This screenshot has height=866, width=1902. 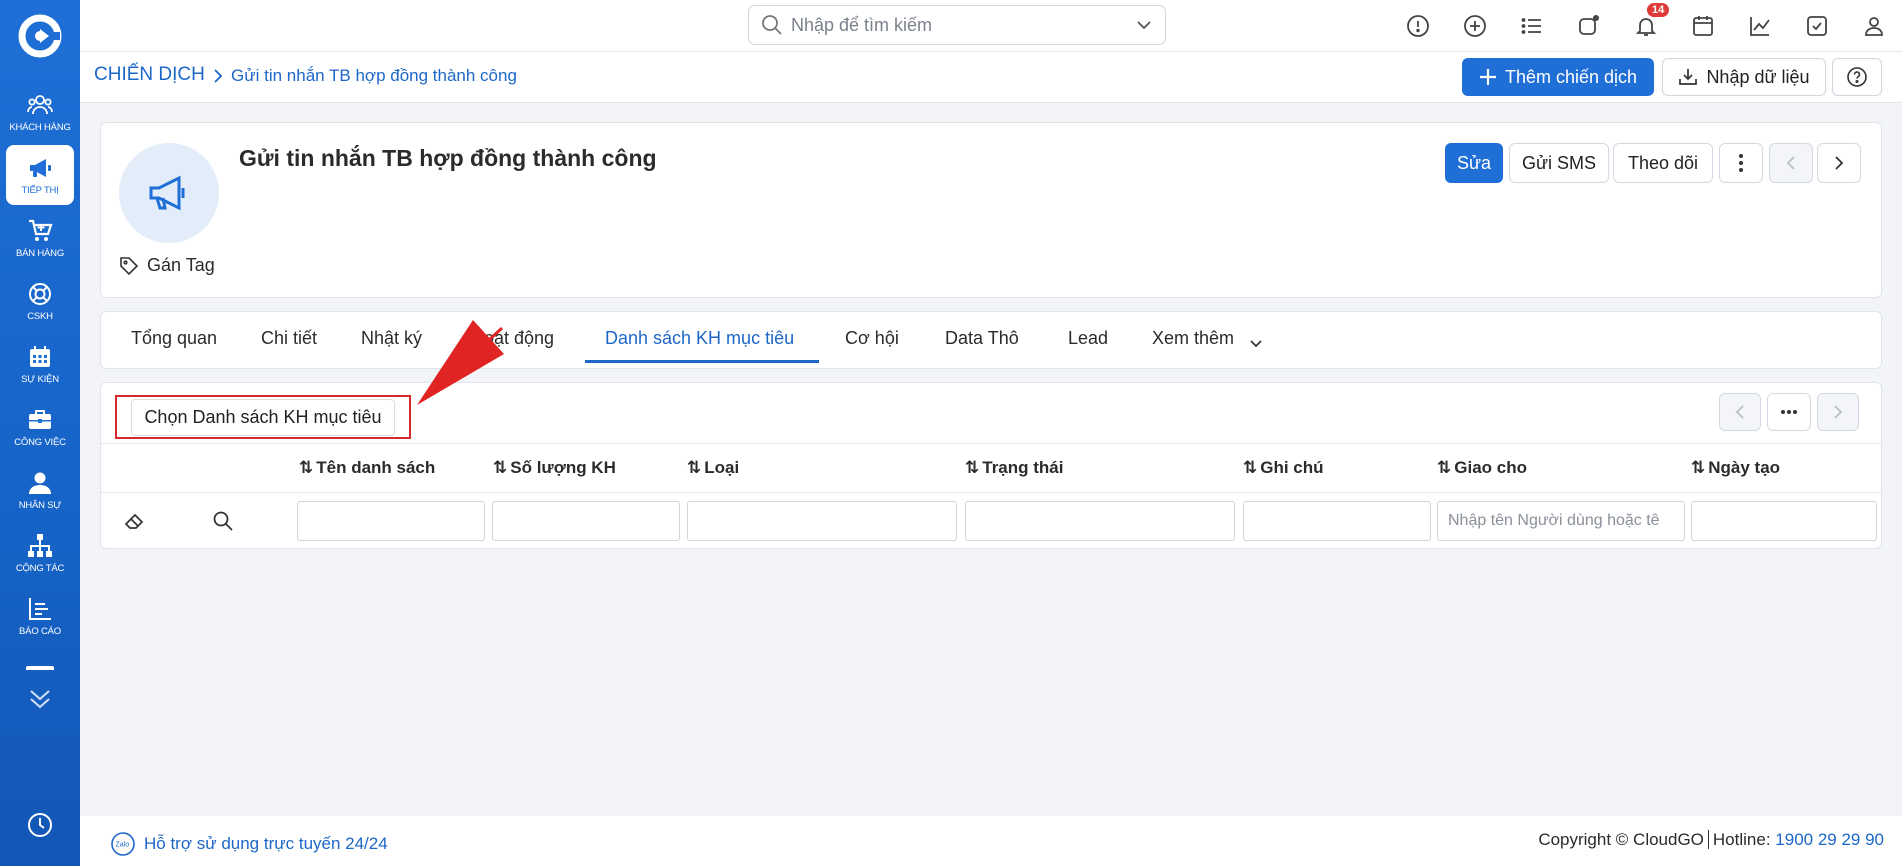 What do you see at coordinates (129, 265) in the screenshot?
I see `tag-icon` at bounding box center [129, 265].